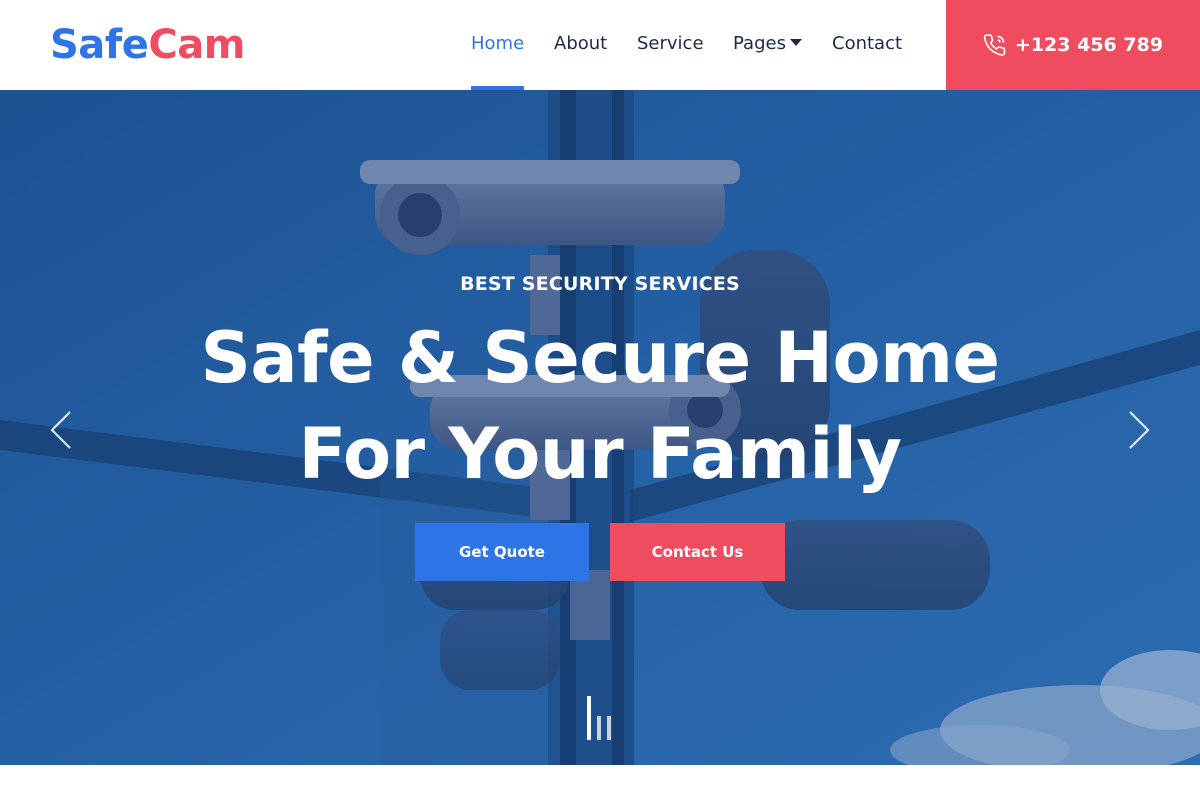  What do you see at coordinates (670, 45) in the screenshot?
I see `nav-item-service: Service` at bounding box center [670, 45].